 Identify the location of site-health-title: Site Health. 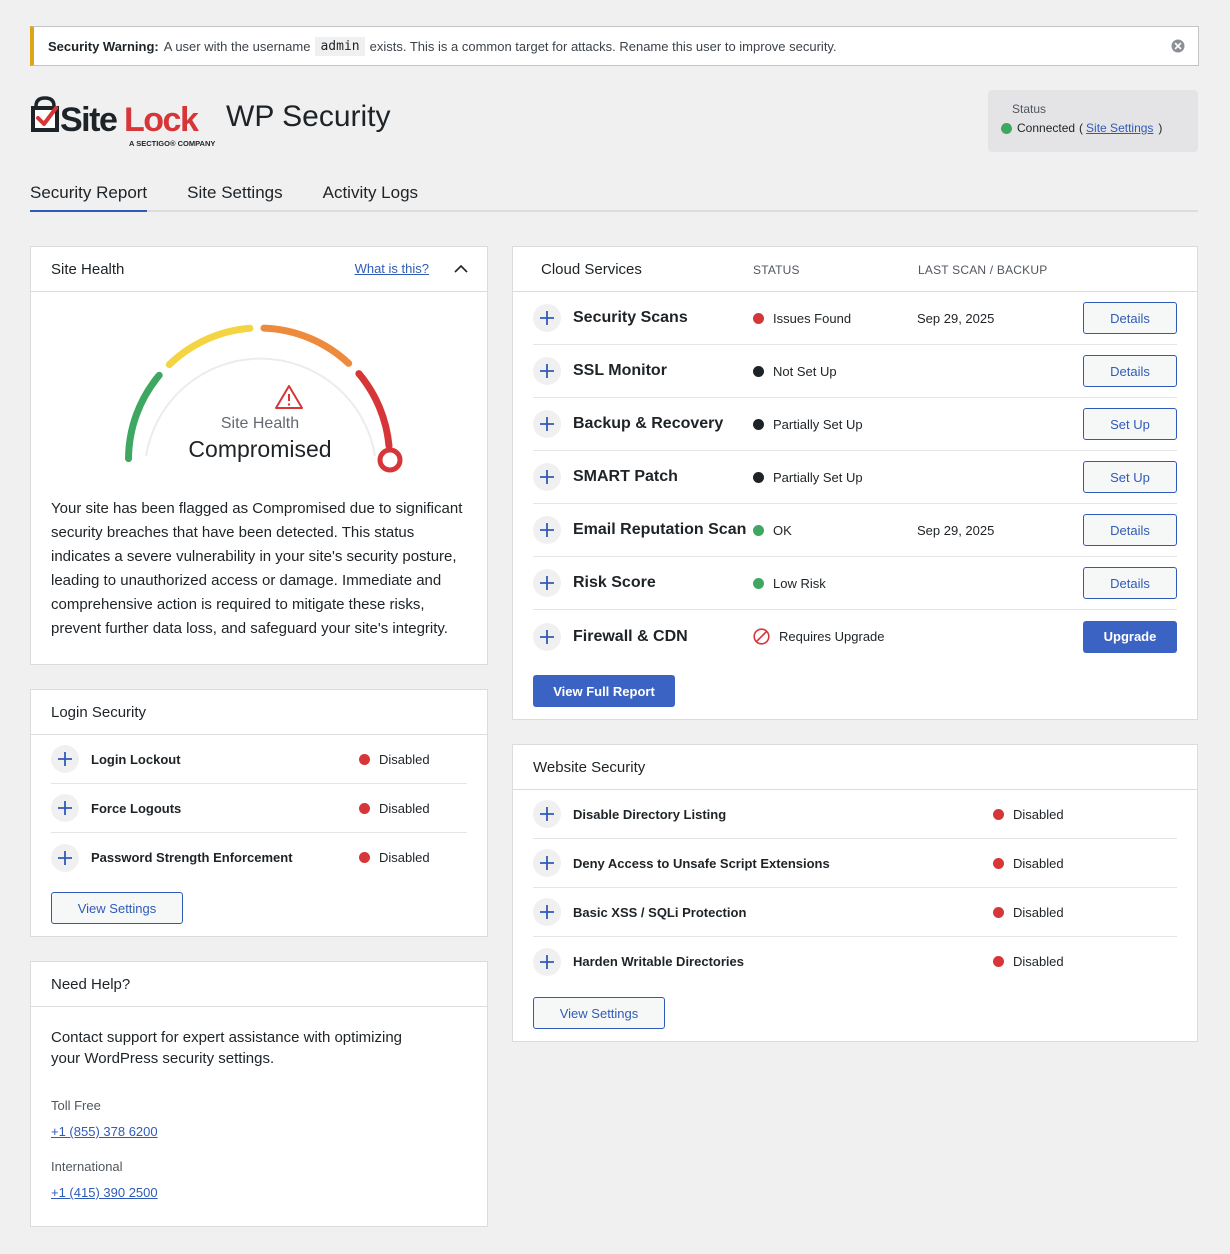
(88, 269).